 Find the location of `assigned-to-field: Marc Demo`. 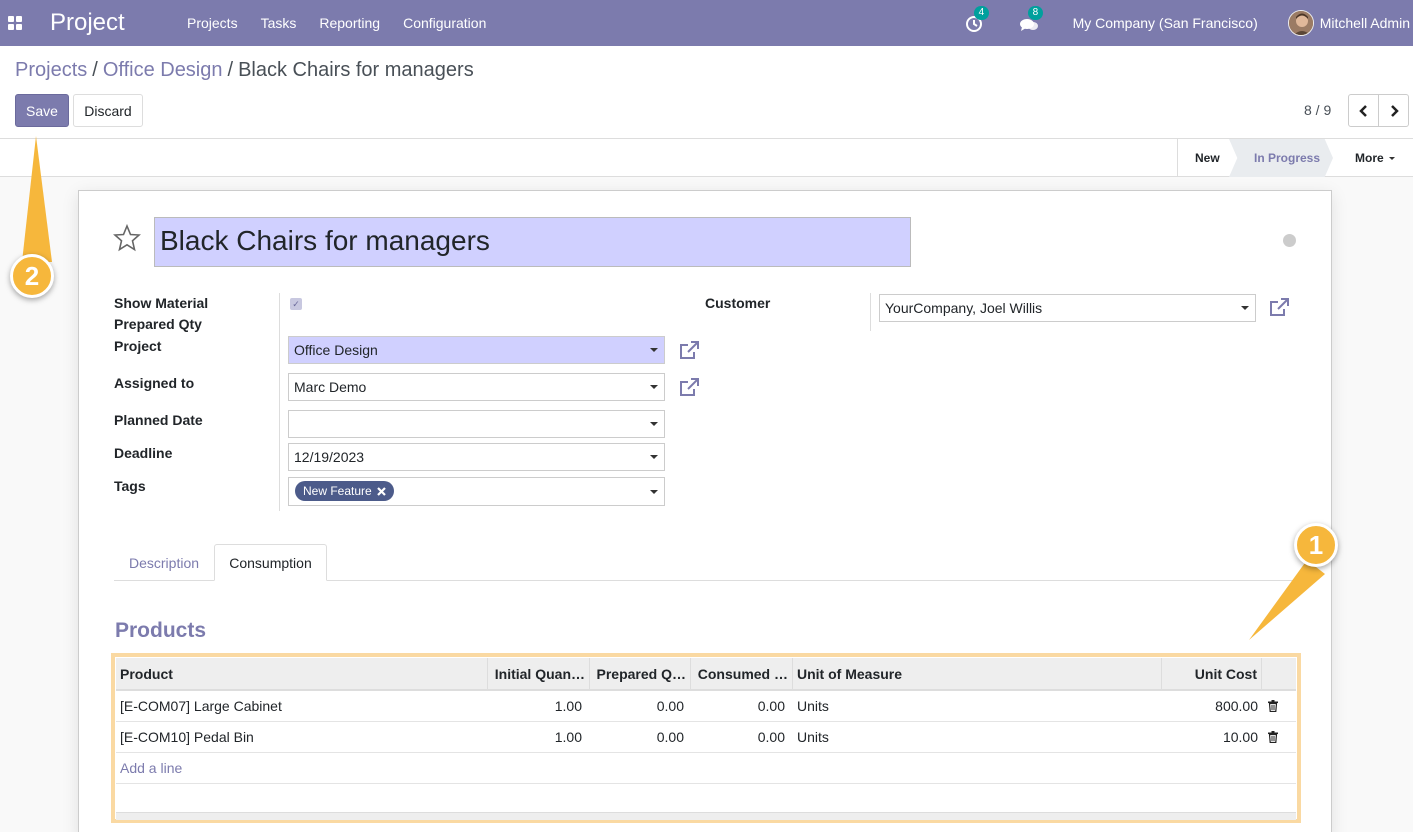

assigned-to-field: Marc Demo is located at coordinates (476, 387).